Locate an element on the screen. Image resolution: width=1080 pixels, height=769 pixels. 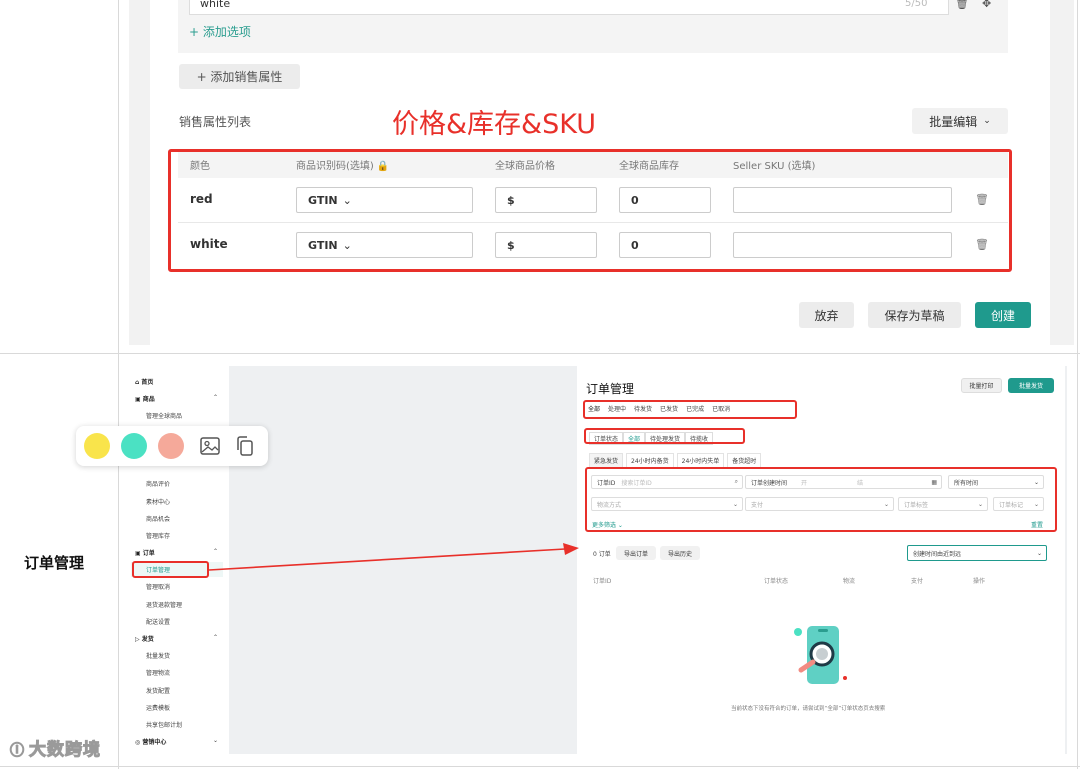
export-orders-button: 导出订单 is located at coordinates (636, 553).